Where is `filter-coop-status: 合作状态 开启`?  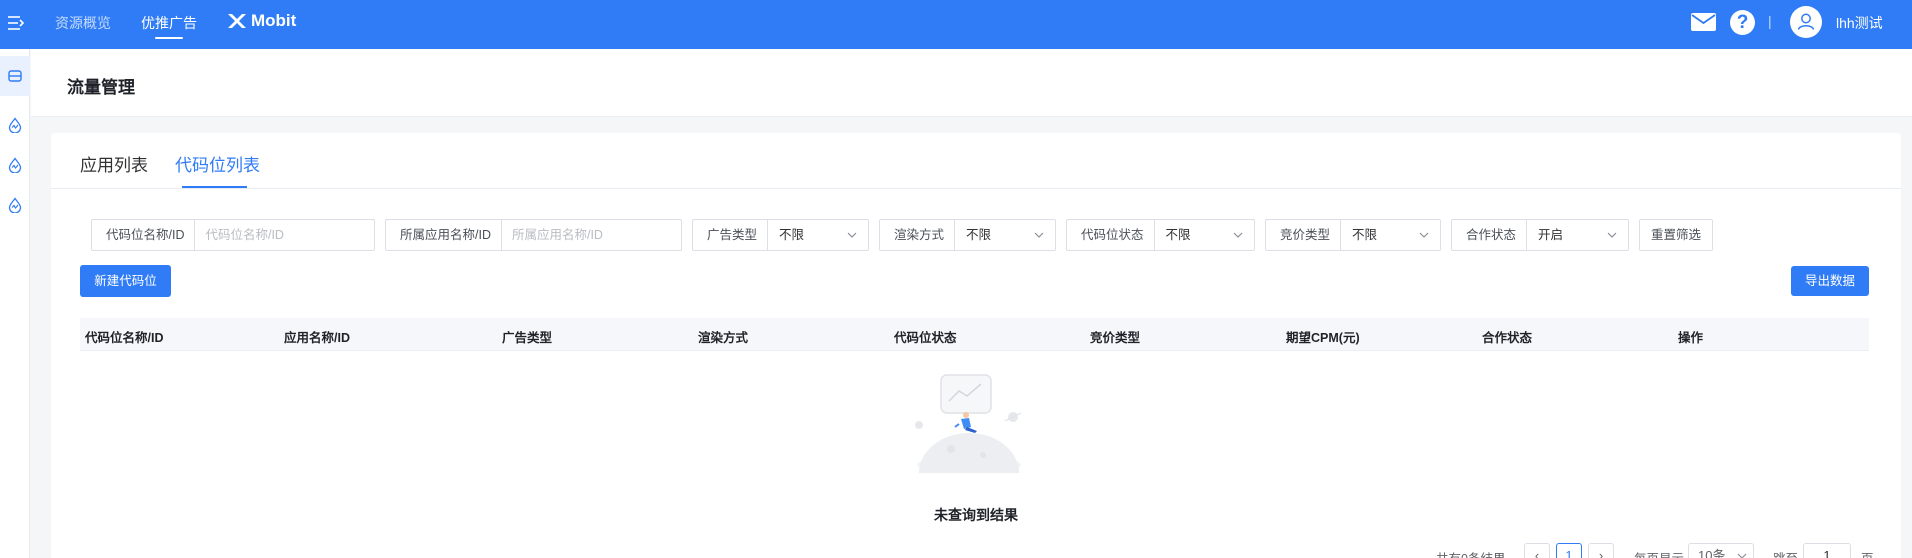
filter-coop-status: 合作状态 开启 is located at coordinates (1540, 235).